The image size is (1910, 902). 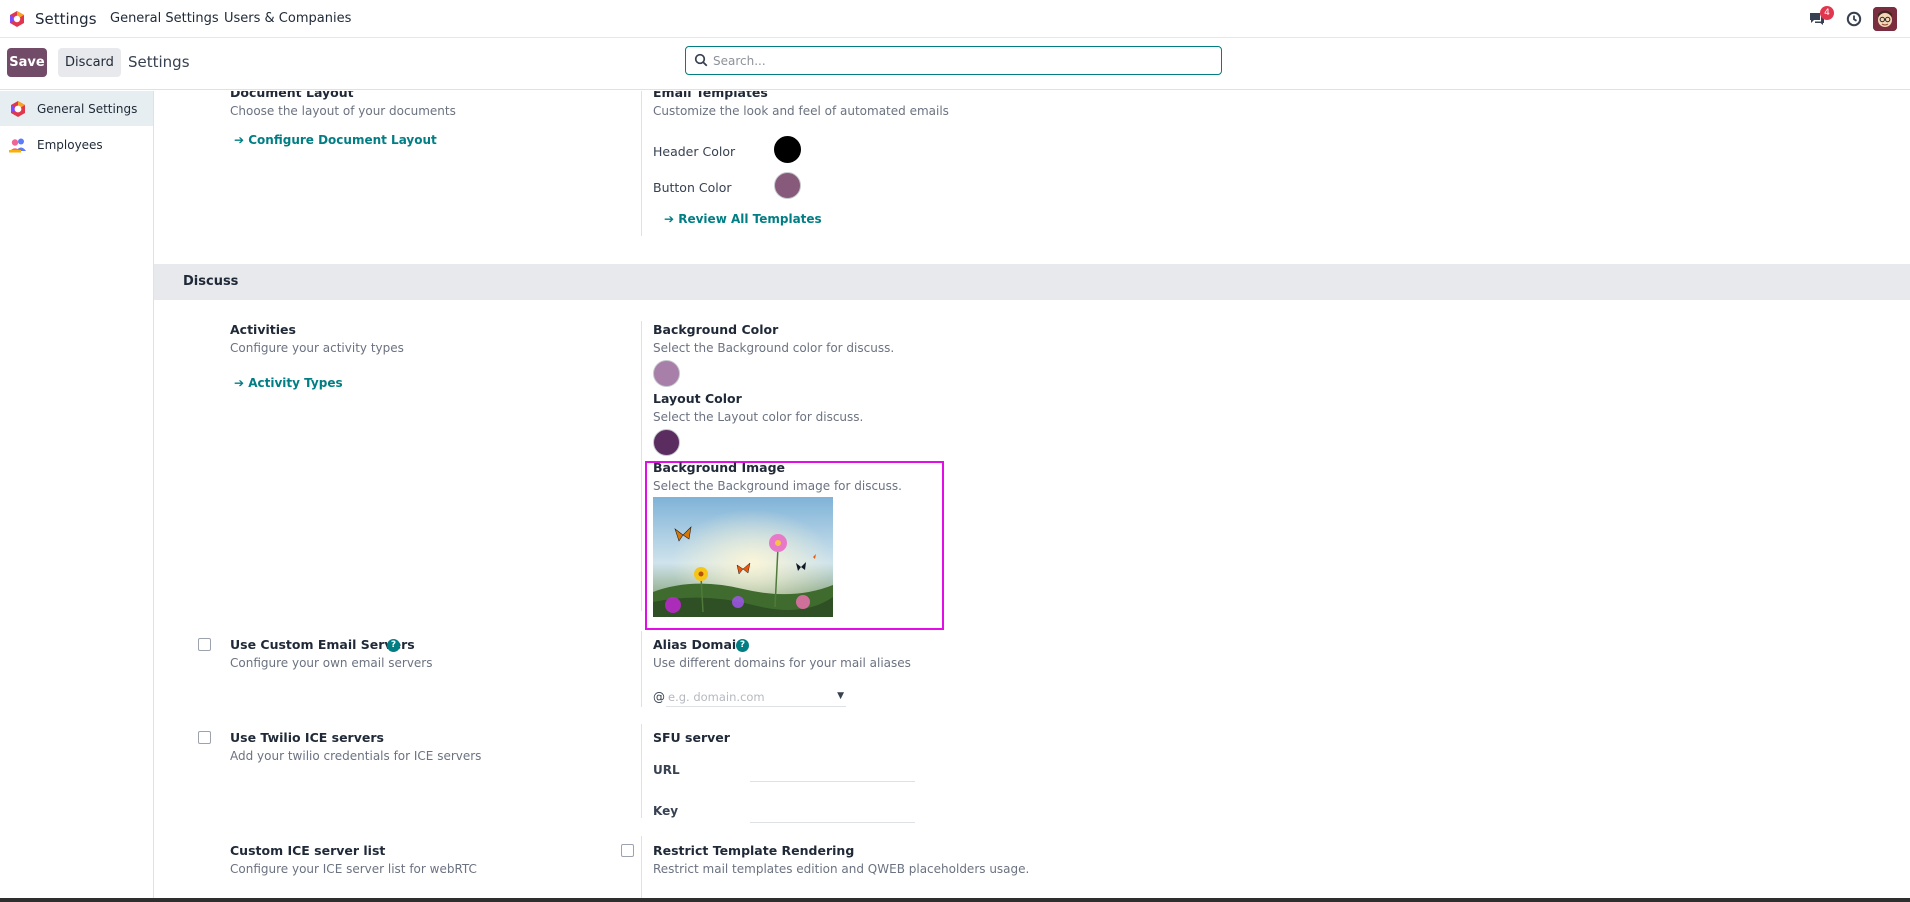 What do you see at coordinates (27, 62) in the screenshot?
I see `save-button: Save` at bounding box center [27, 62].